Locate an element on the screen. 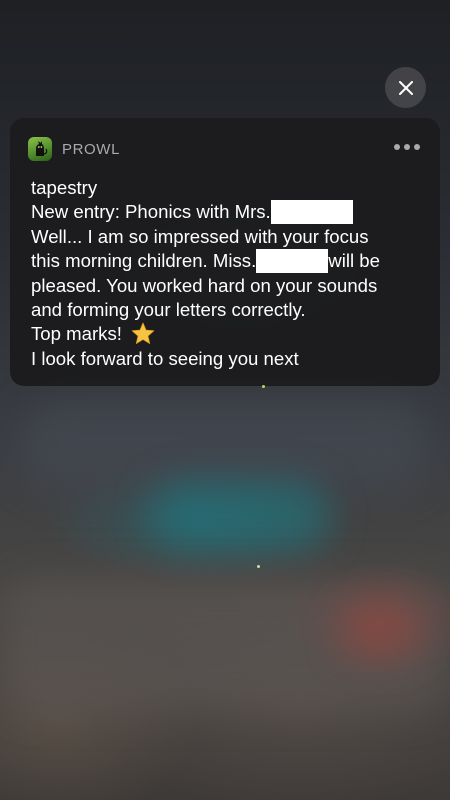 The height and width of the screenshot is (800, 450). prowl-cat-icon is located at coordinates (40, 149).